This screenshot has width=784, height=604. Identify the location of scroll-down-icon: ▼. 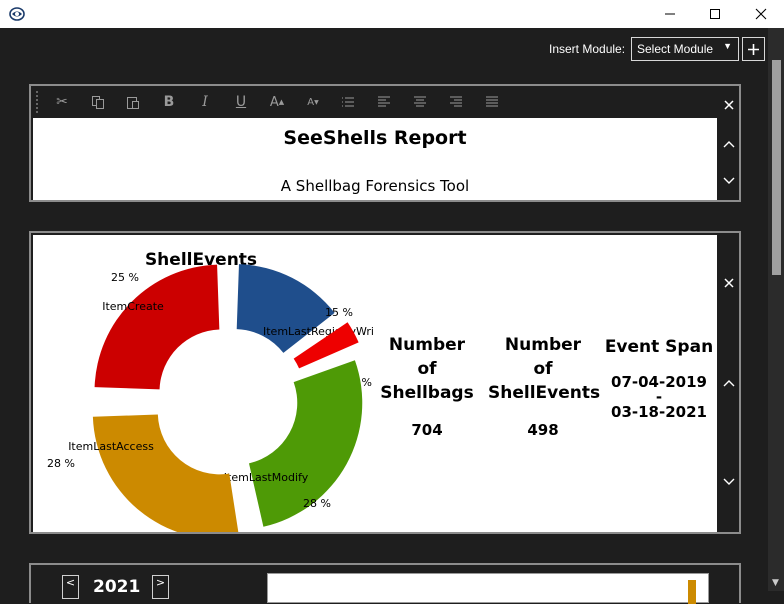
(775, 583).